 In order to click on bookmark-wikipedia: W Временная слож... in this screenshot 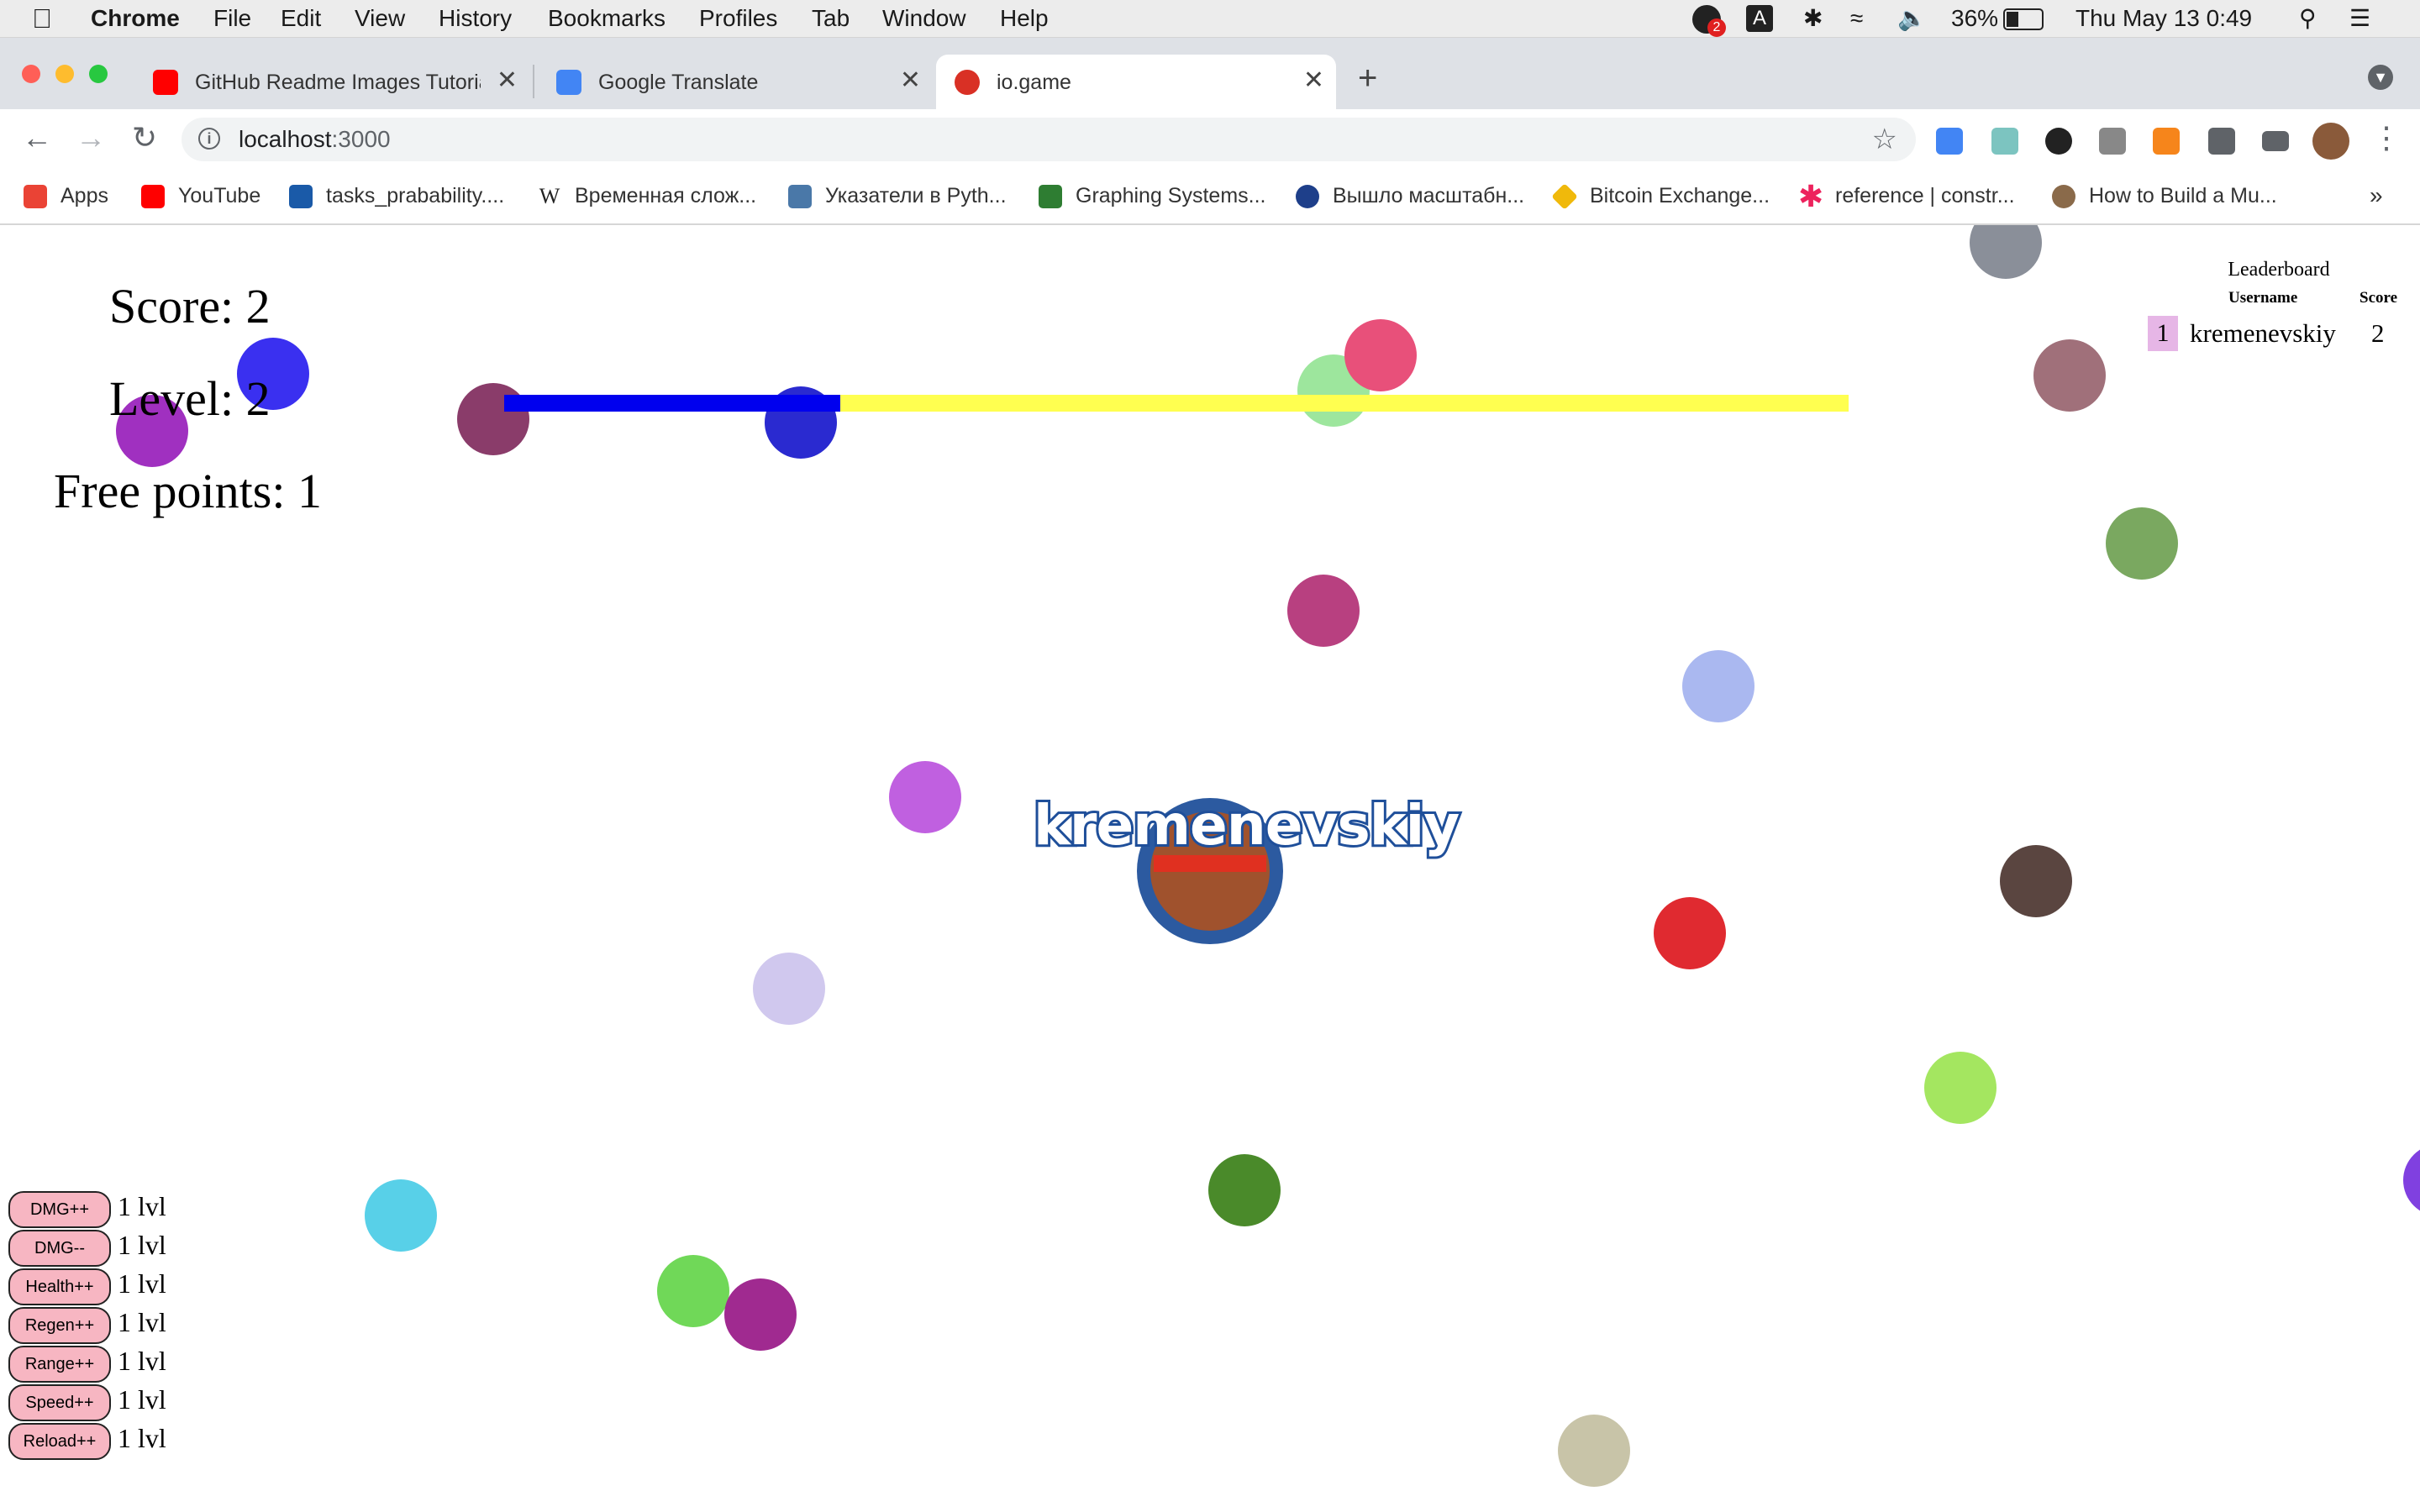, I will do `click(647, 195)`.